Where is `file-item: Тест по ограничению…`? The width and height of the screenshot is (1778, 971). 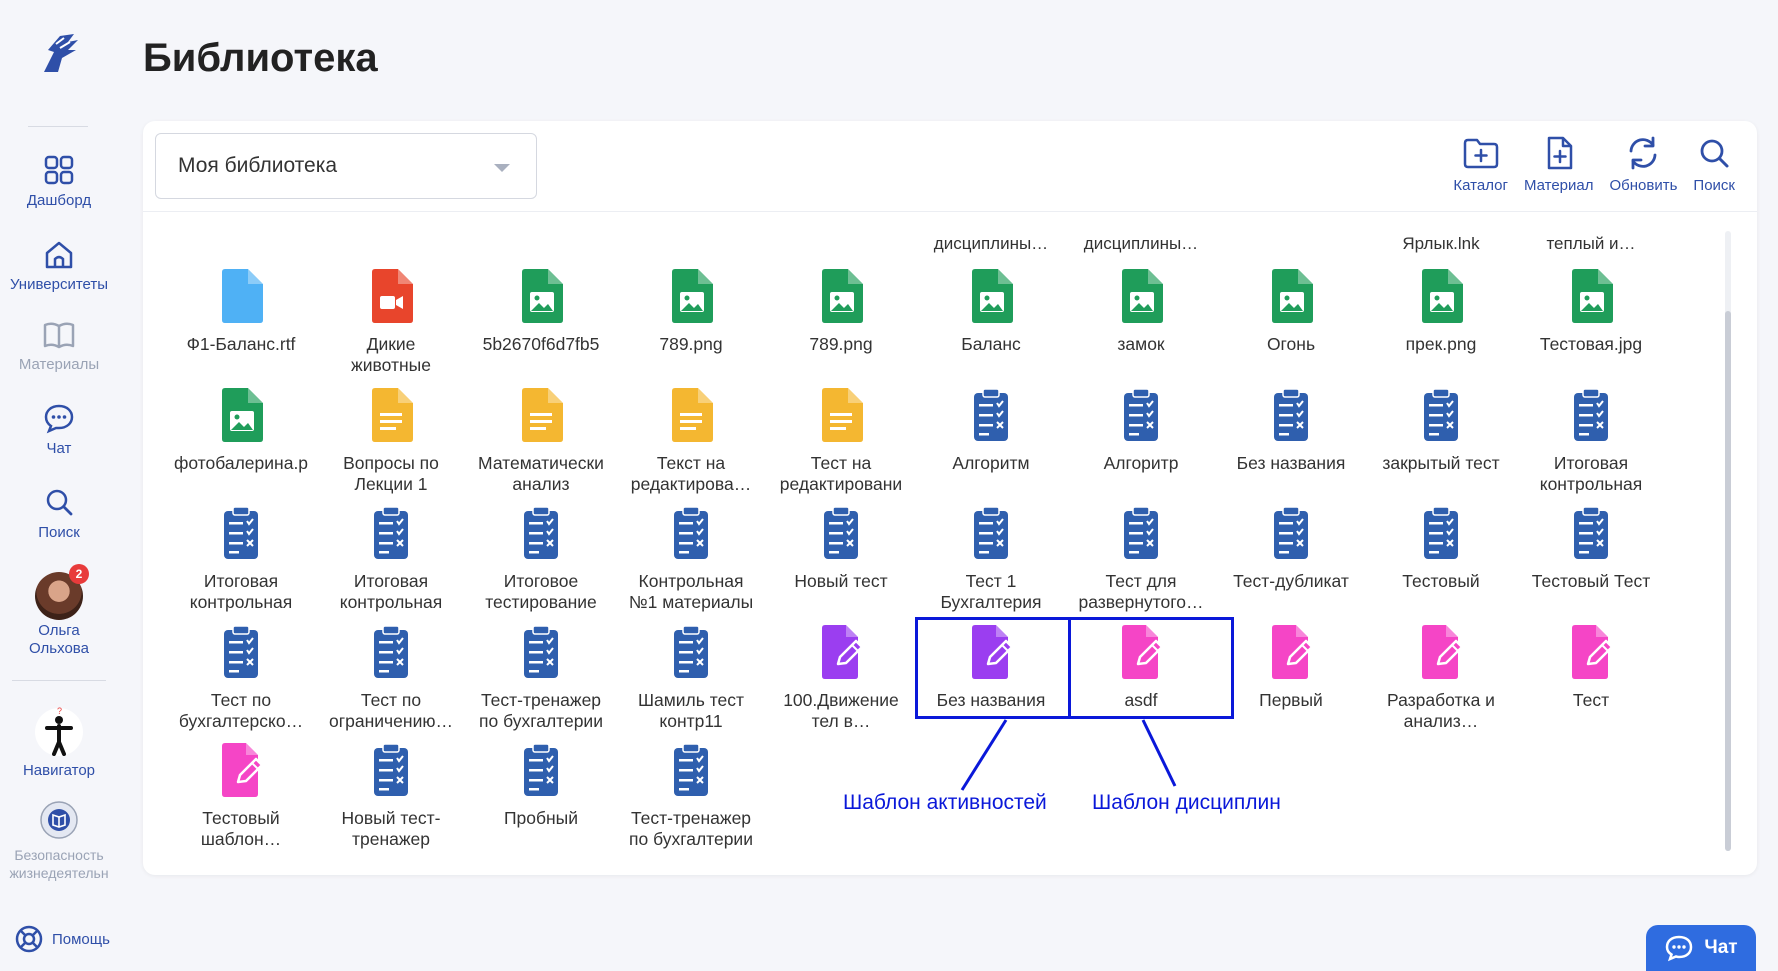
file-item: Тест по ограничению… is located at coordinates (391, 678).